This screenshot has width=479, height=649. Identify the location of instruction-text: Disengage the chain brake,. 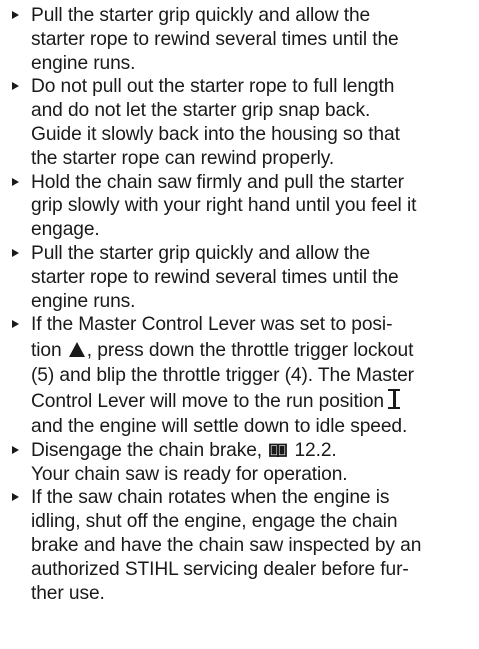
(147, 450).